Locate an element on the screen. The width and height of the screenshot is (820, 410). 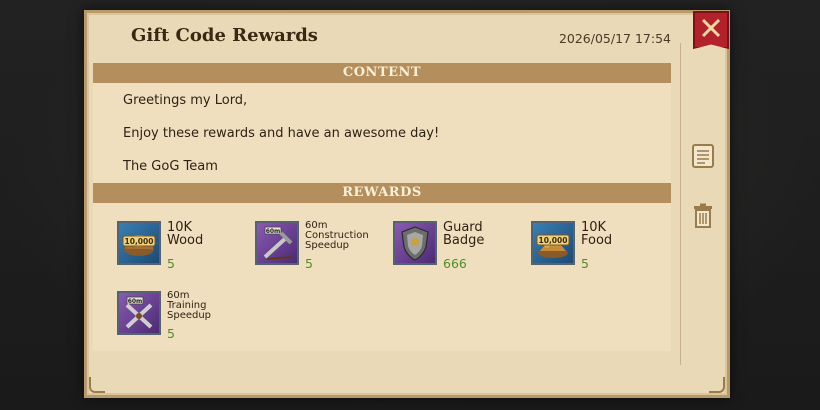
trash-icon is located at coordinates (703, 215).